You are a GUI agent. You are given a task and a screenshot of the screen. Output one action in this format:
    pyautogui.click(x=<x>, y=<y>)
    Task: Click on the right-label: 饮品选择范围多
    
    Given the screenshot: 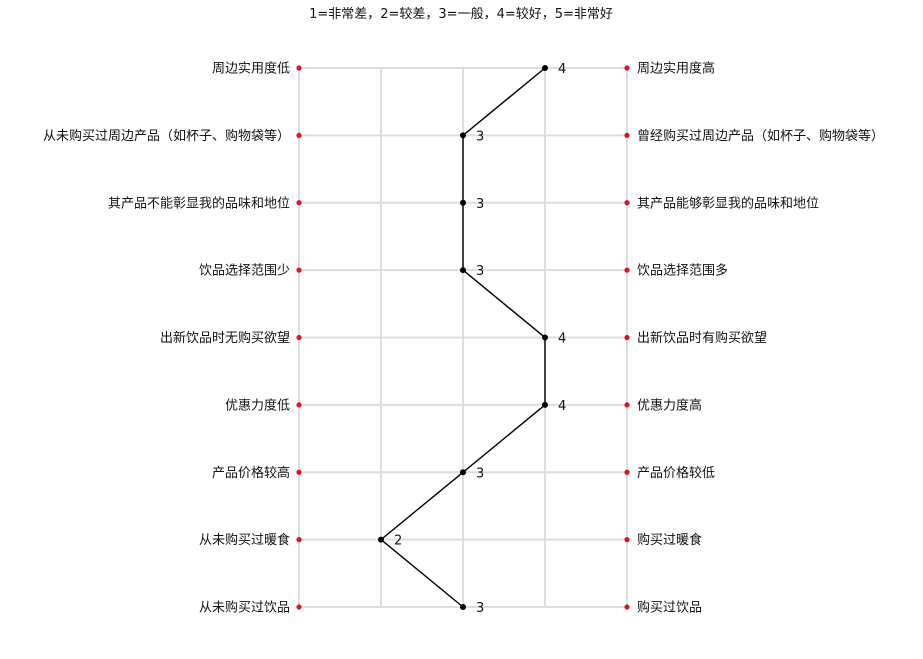 What is the action you would take?
    pyautogui.click(x=682, y=271)
    